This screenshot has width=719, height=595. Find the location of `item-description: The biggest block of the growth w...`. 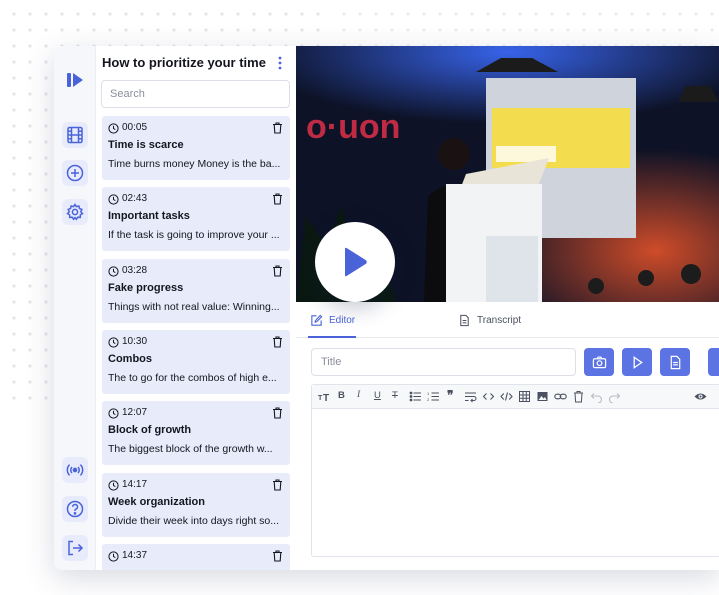

item-description: The biggest block of the growth w... is located at coordinates (190, 449).